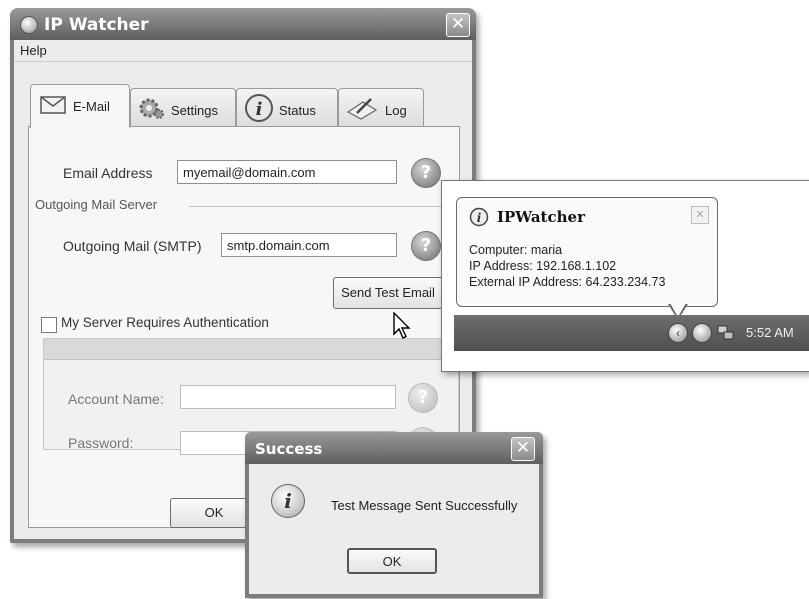 This screenshot has width=809, height=599. Describe the element at coordinates (288, 501) in the screenshot. I see `information-icon: i` at that location.